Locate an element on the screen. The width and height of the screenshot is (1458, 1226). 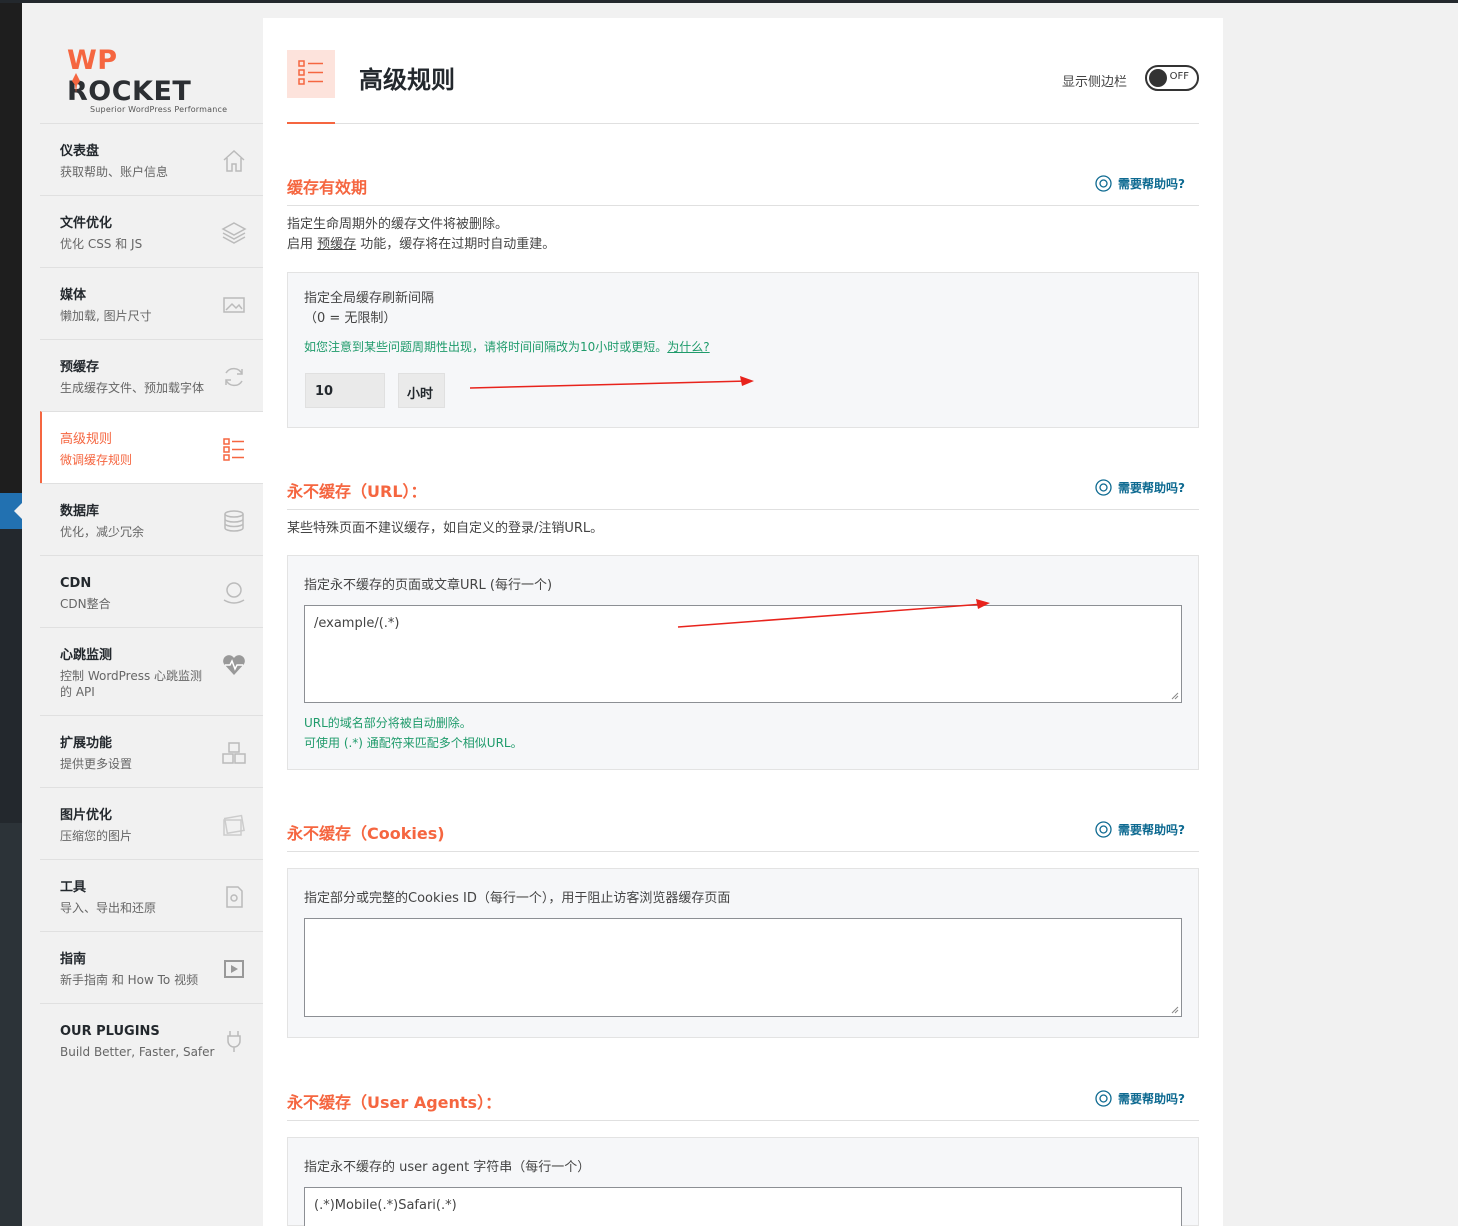
cache-lifespan-input: 10 is located at coordinates (345, 390).